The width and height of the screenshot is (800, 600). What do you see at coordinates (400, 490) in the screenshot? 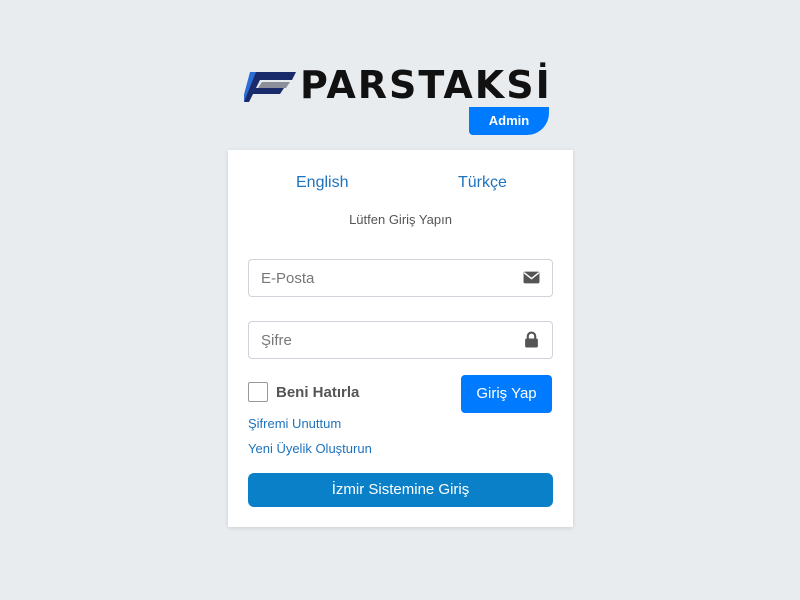
I see `izmir-system-login-button: İzmir Sistemine Giriş` at bounding box center [400, 490].